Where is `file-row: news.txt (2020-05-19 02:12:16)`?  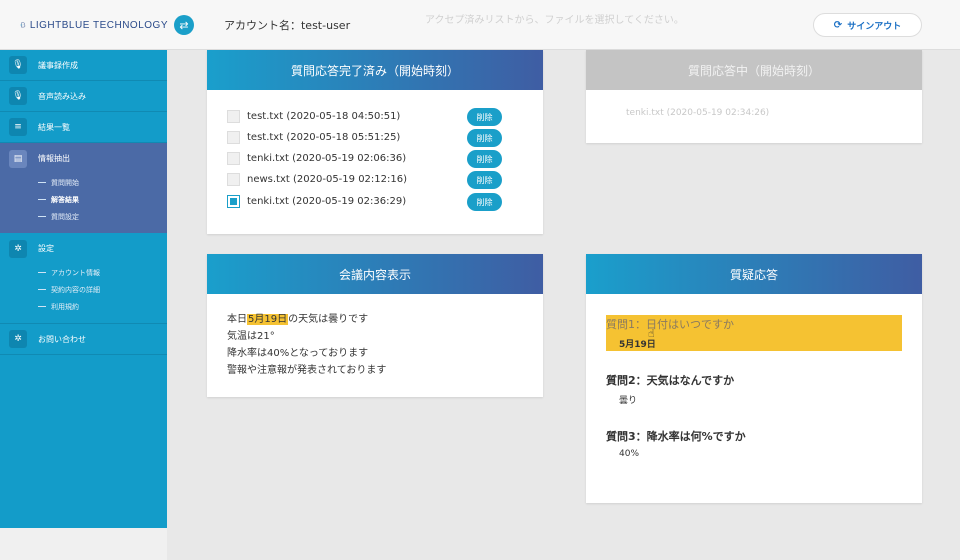
file-row: news.txt (2020-05-19 02:12:16) is located at coordinates (317, 179).